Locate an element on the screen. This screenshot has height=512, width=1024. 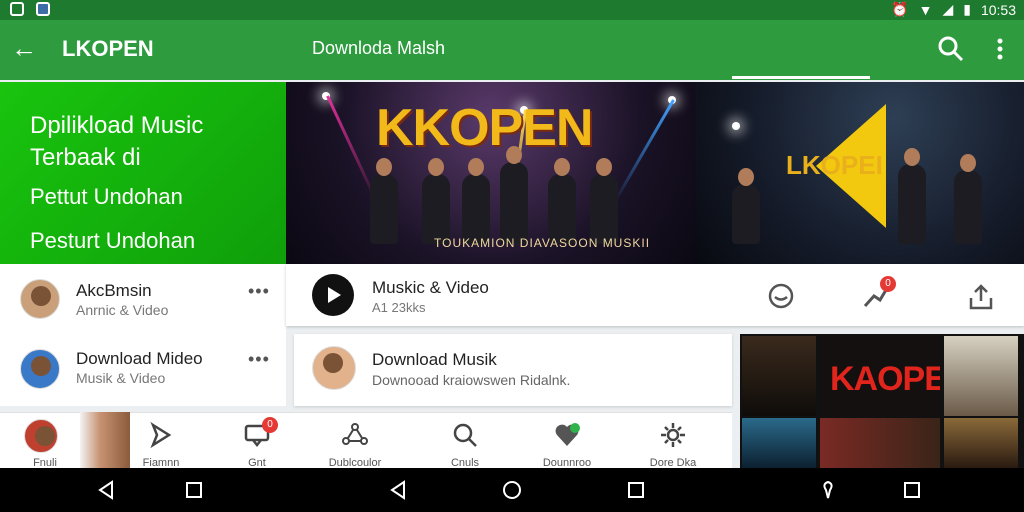
notification-icon is located at coordinates (17, 9).